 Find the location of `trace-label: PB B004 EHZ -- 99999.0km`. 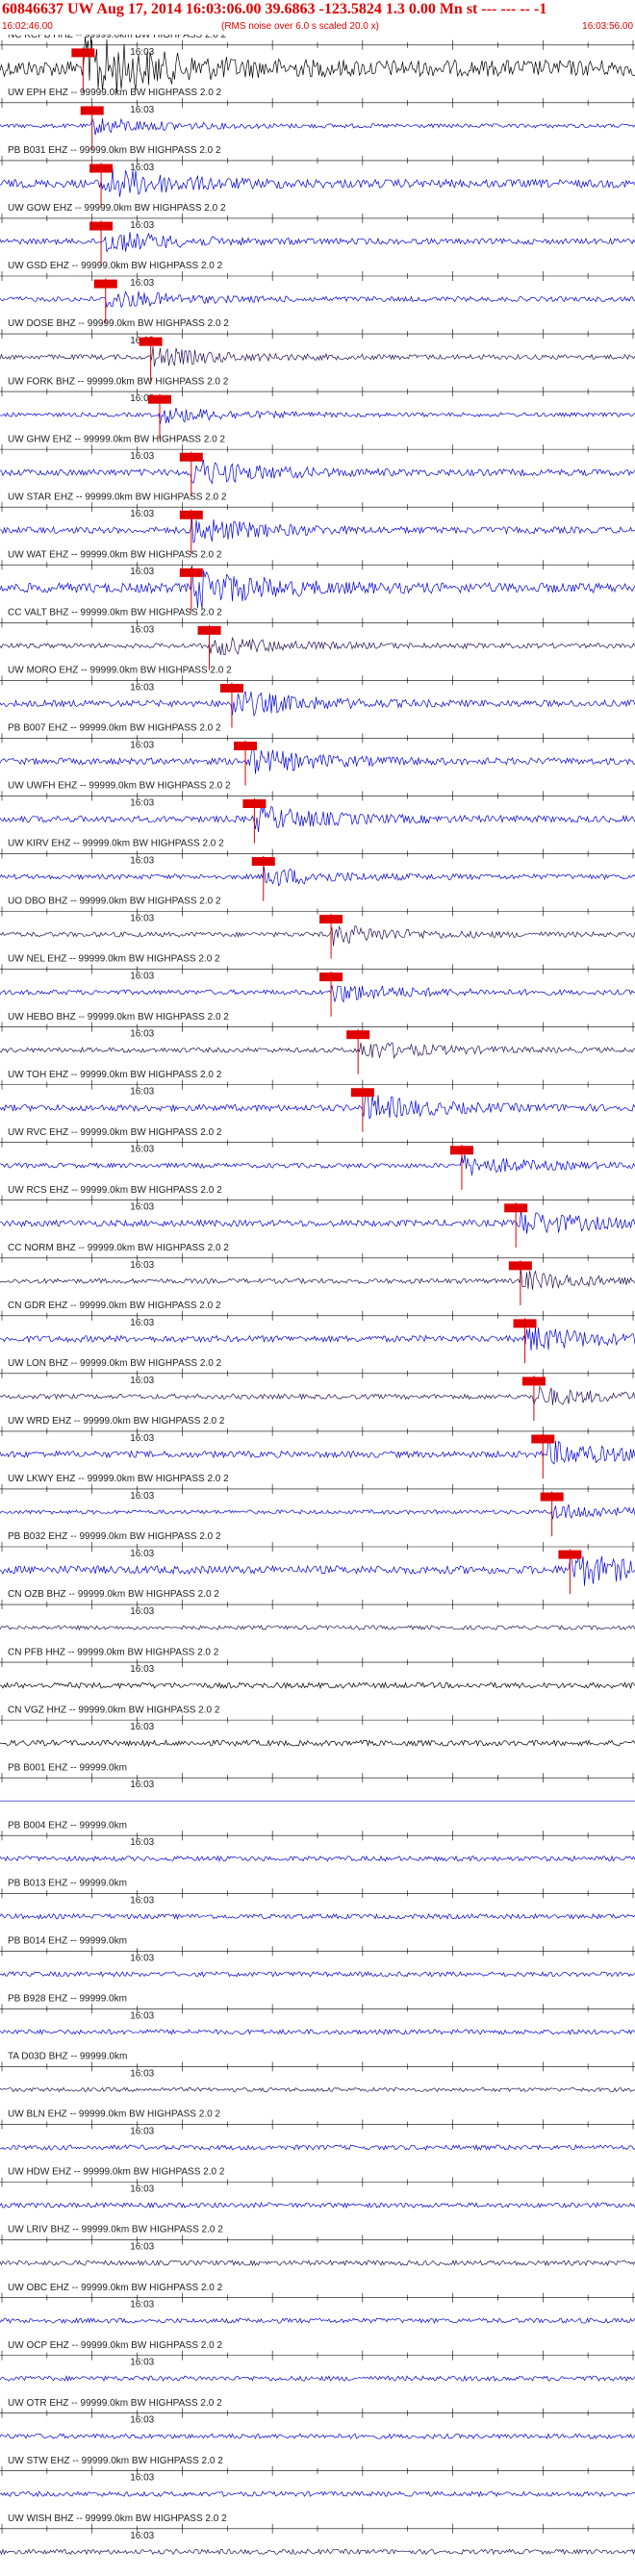

trace-label: PB B004 EHZ -- 99999.0km is located at coordinates (67, 1825).